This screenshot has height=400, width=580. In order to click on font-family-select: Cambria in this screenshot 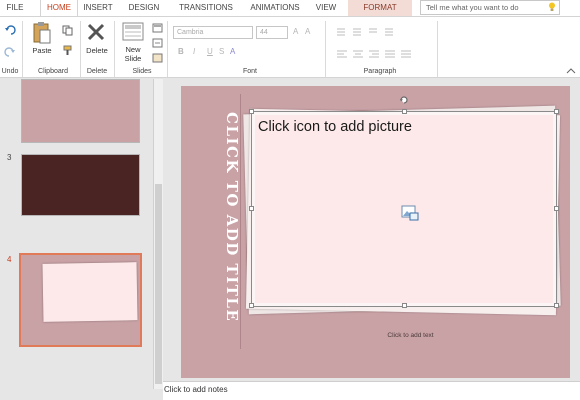, I will do `click(213, 32)`.